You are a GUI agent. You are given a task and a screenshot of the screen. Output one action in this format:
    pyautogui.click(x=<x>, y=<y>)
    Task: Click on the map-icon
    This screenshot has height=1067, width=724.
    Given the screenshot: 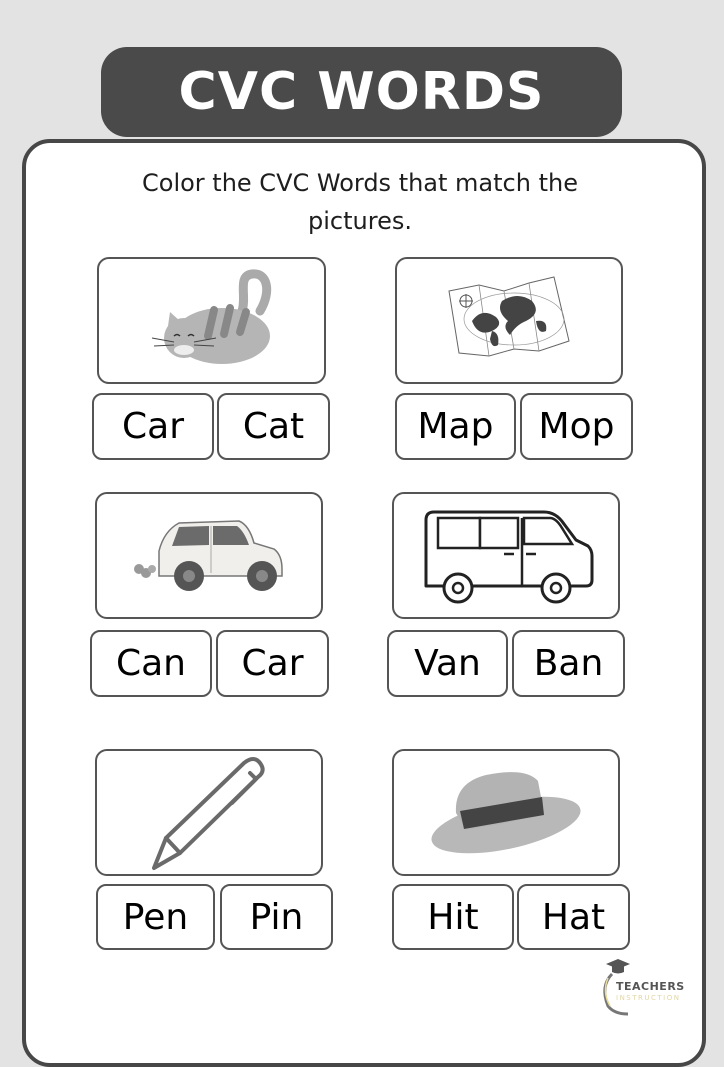 What is the action you would take?
    pyautogui.click(x=509, y=316)
    